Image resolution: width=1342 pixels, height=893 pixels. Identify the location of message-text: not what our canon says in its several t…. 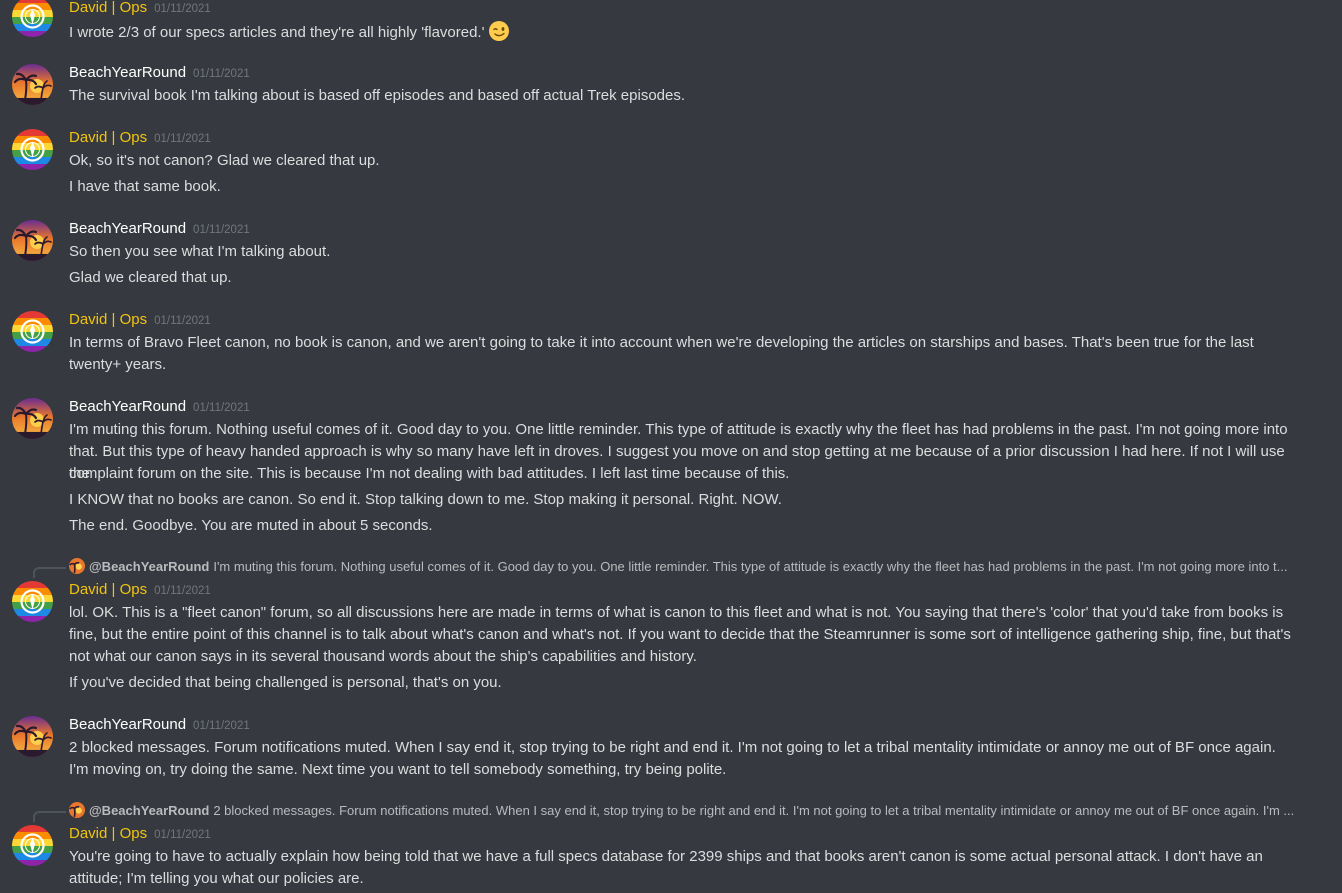
(383, 656).